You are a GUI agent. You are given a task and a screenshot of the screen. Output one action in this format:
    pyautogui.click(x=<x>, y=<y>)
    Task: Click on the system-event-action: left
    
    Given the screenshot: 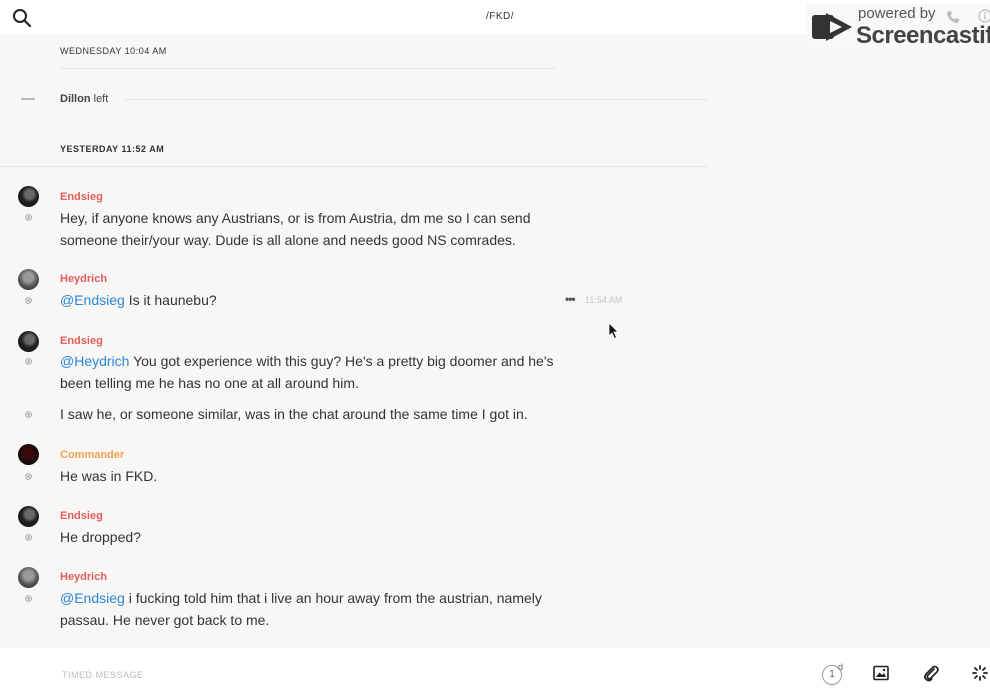 What is the action you would take?
    pyautogui.click(x=101, y=99)
    